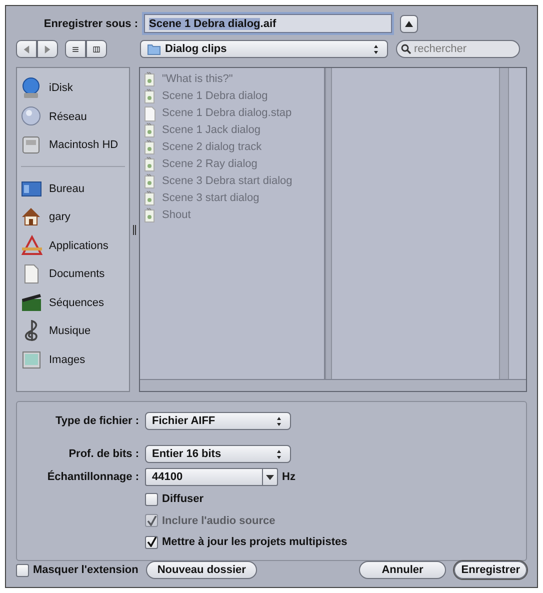 Image resolution: width=543 pixels, height=593 pixels. I want to click on picture-frame-icon, so click(32, 359).